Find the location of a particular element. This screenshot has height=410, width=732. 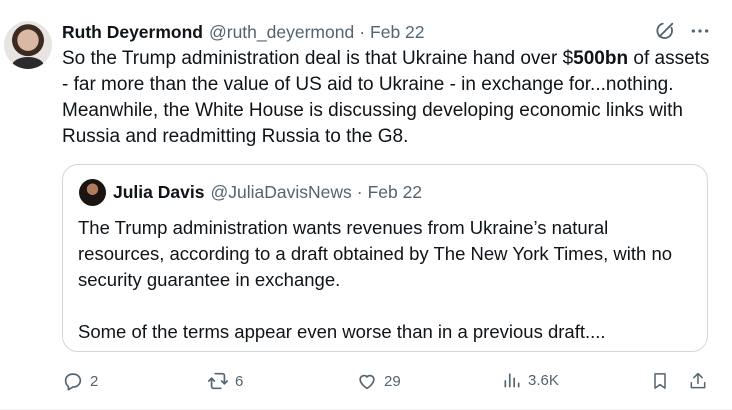

repost-button: 6 is located at coordinates (225, 381).